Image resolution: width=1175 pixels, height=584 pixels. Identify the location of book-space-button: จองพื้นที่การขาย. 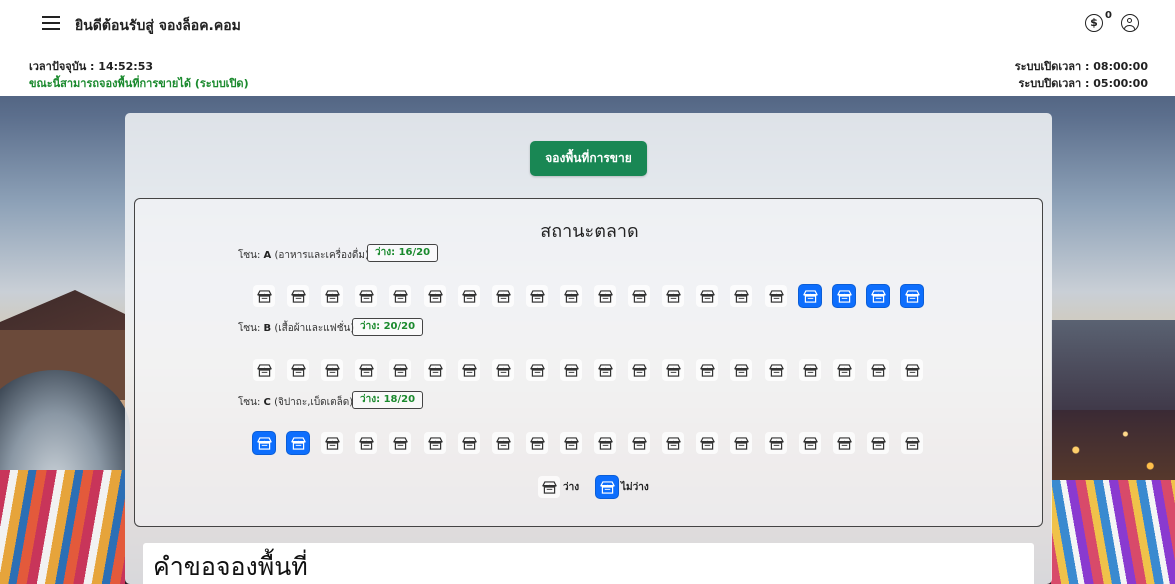
(588, 158).